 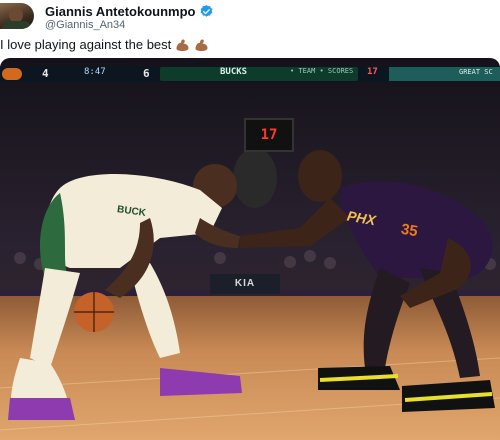 What do you see at coordinates (95, 72) in the screenshot?
I see `scorebug-clock: 8:47` at bounding box center [95, 72].